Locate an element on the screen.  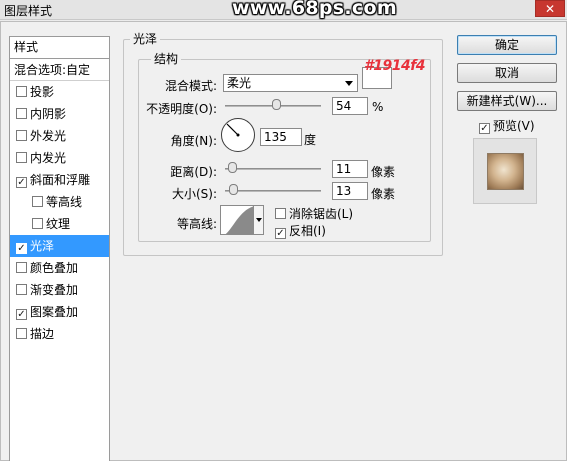
anti-alias-checkbox: 消除锯齿(L) is located at coordinates (314, 213).